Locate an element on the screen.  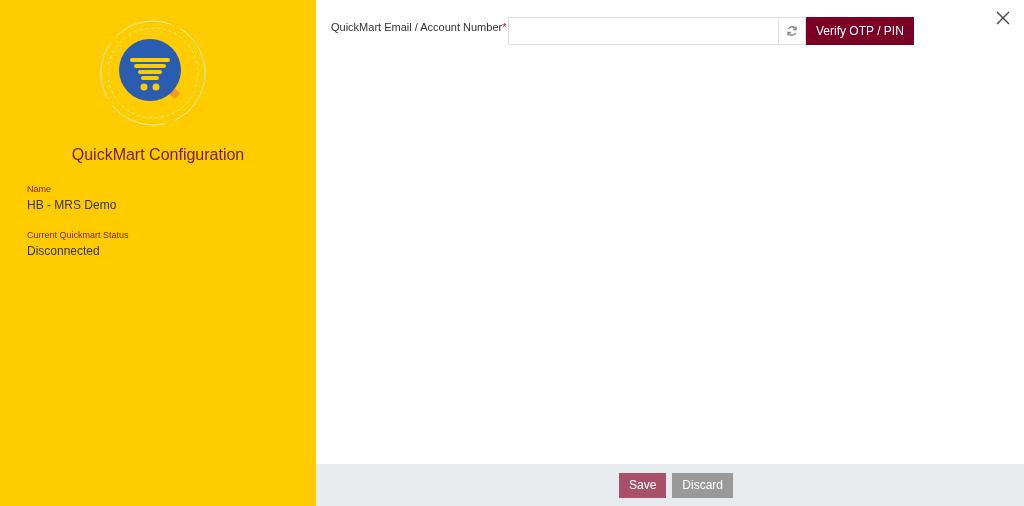
panel-title: QuickMart Configuration is located at coordinates (158, 155).